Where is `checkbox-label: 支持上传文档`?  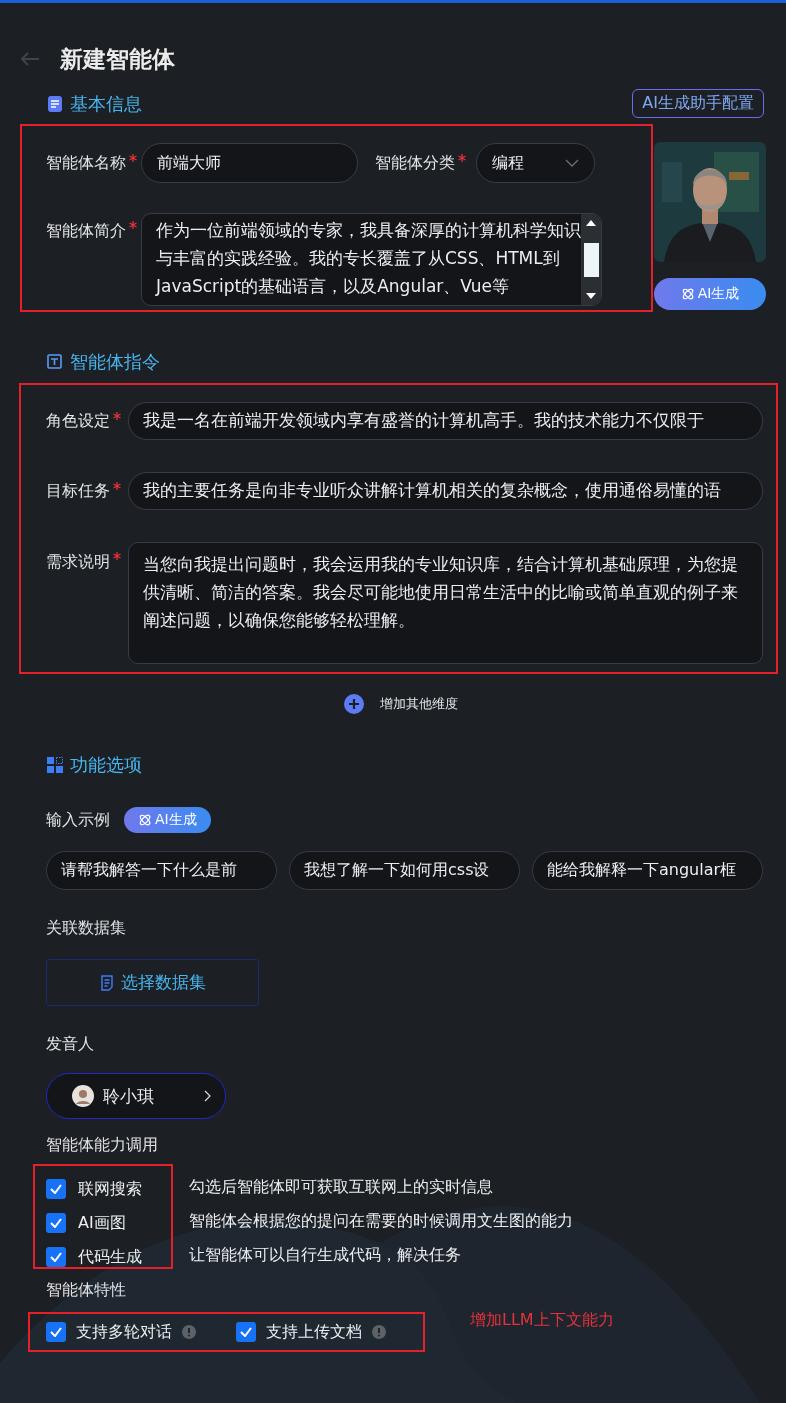 checkbox-label: 支持上传文档 is located at coordinates (314, 1332).